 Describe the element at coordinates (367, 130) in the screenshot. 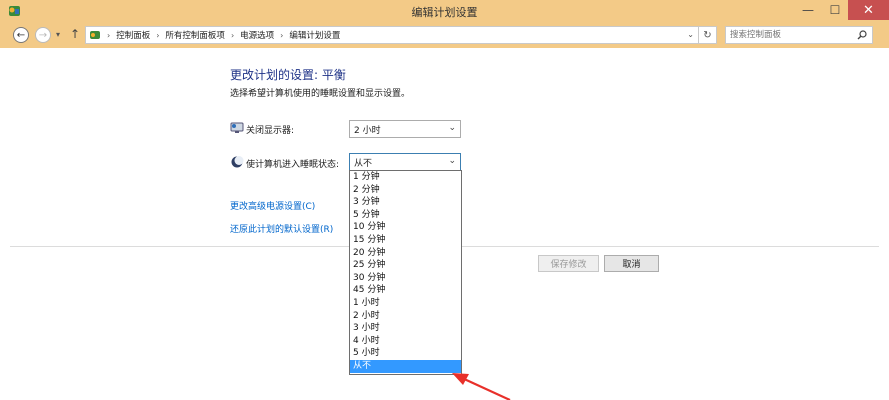

I see `display-off-value: 2 小时` at that location.